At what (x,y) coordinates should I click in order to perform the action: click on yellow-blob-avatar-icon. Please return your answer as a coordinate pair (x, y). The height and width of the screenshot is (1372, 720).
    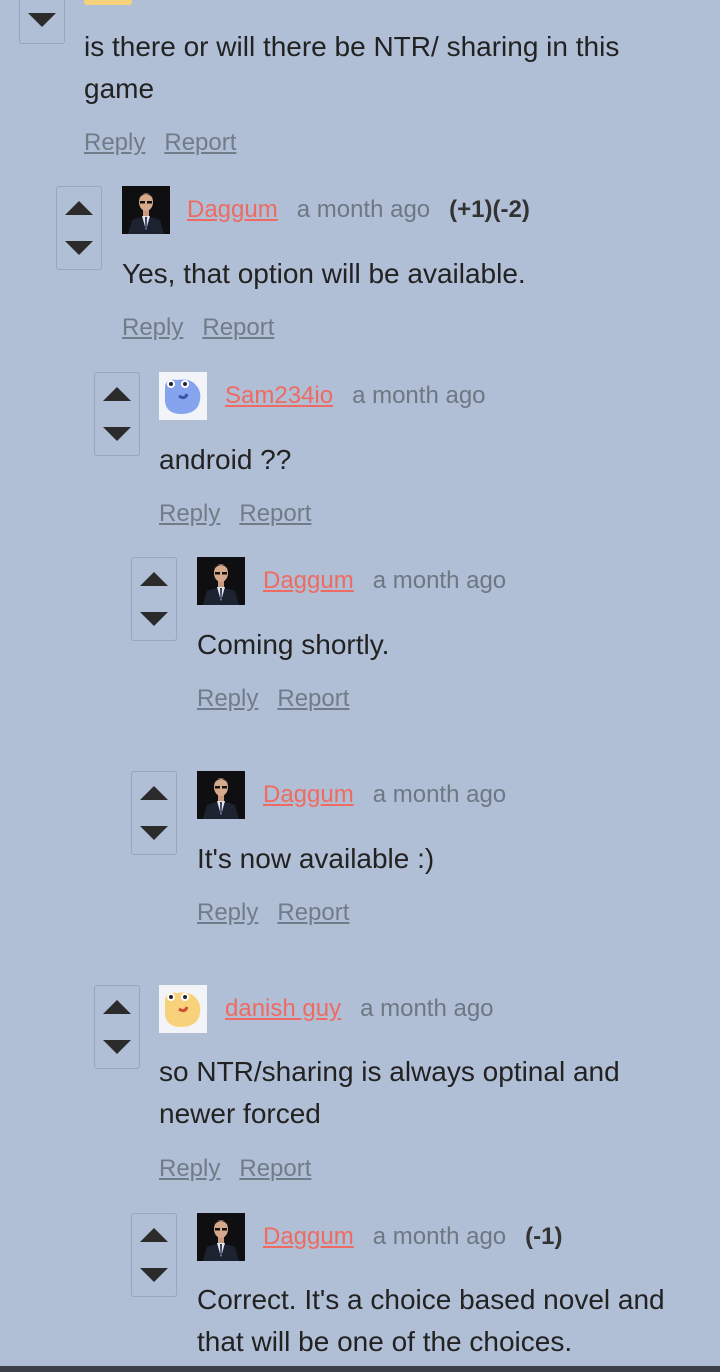
    Looking at the image, I should click on (183, 1009).